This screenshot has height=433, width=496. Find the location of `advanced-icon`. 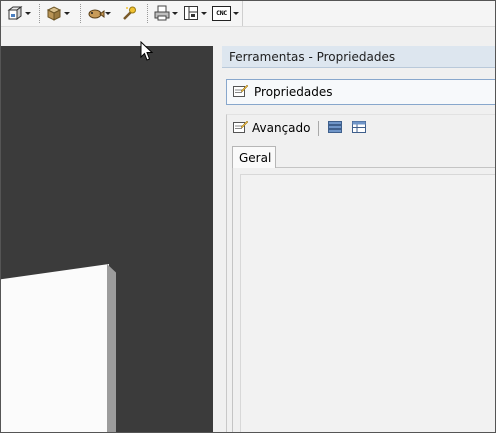

advanced-icon is located at coordinates (240, 128).